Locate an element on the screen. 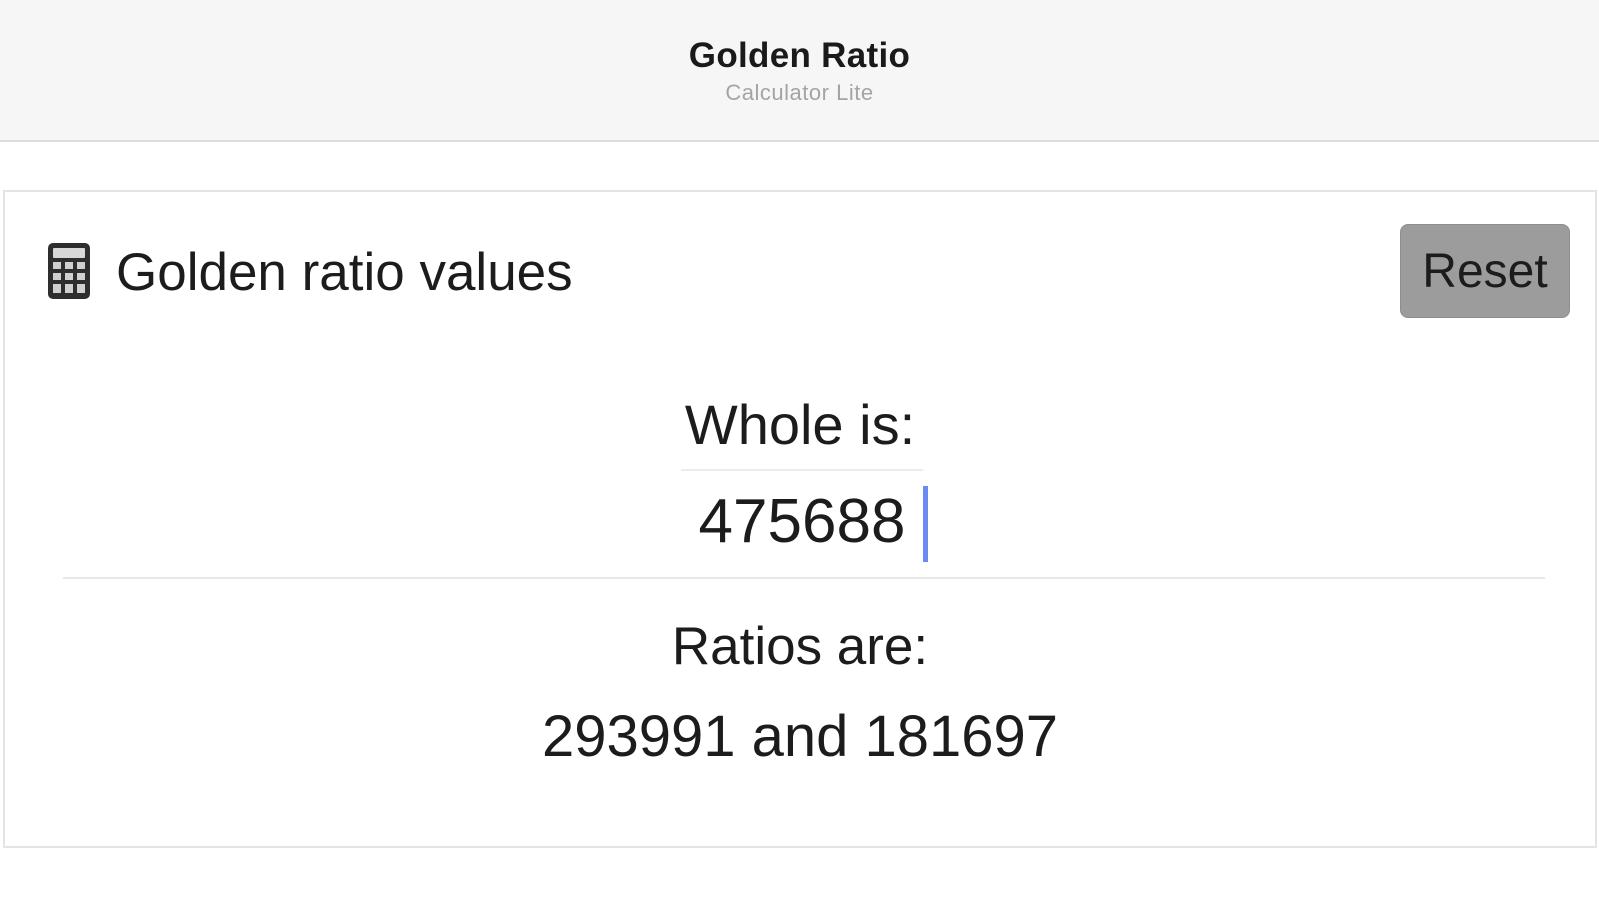 The width and height of the screenshot is (1599, 900). text-caret is located at coordinates (925, 524).